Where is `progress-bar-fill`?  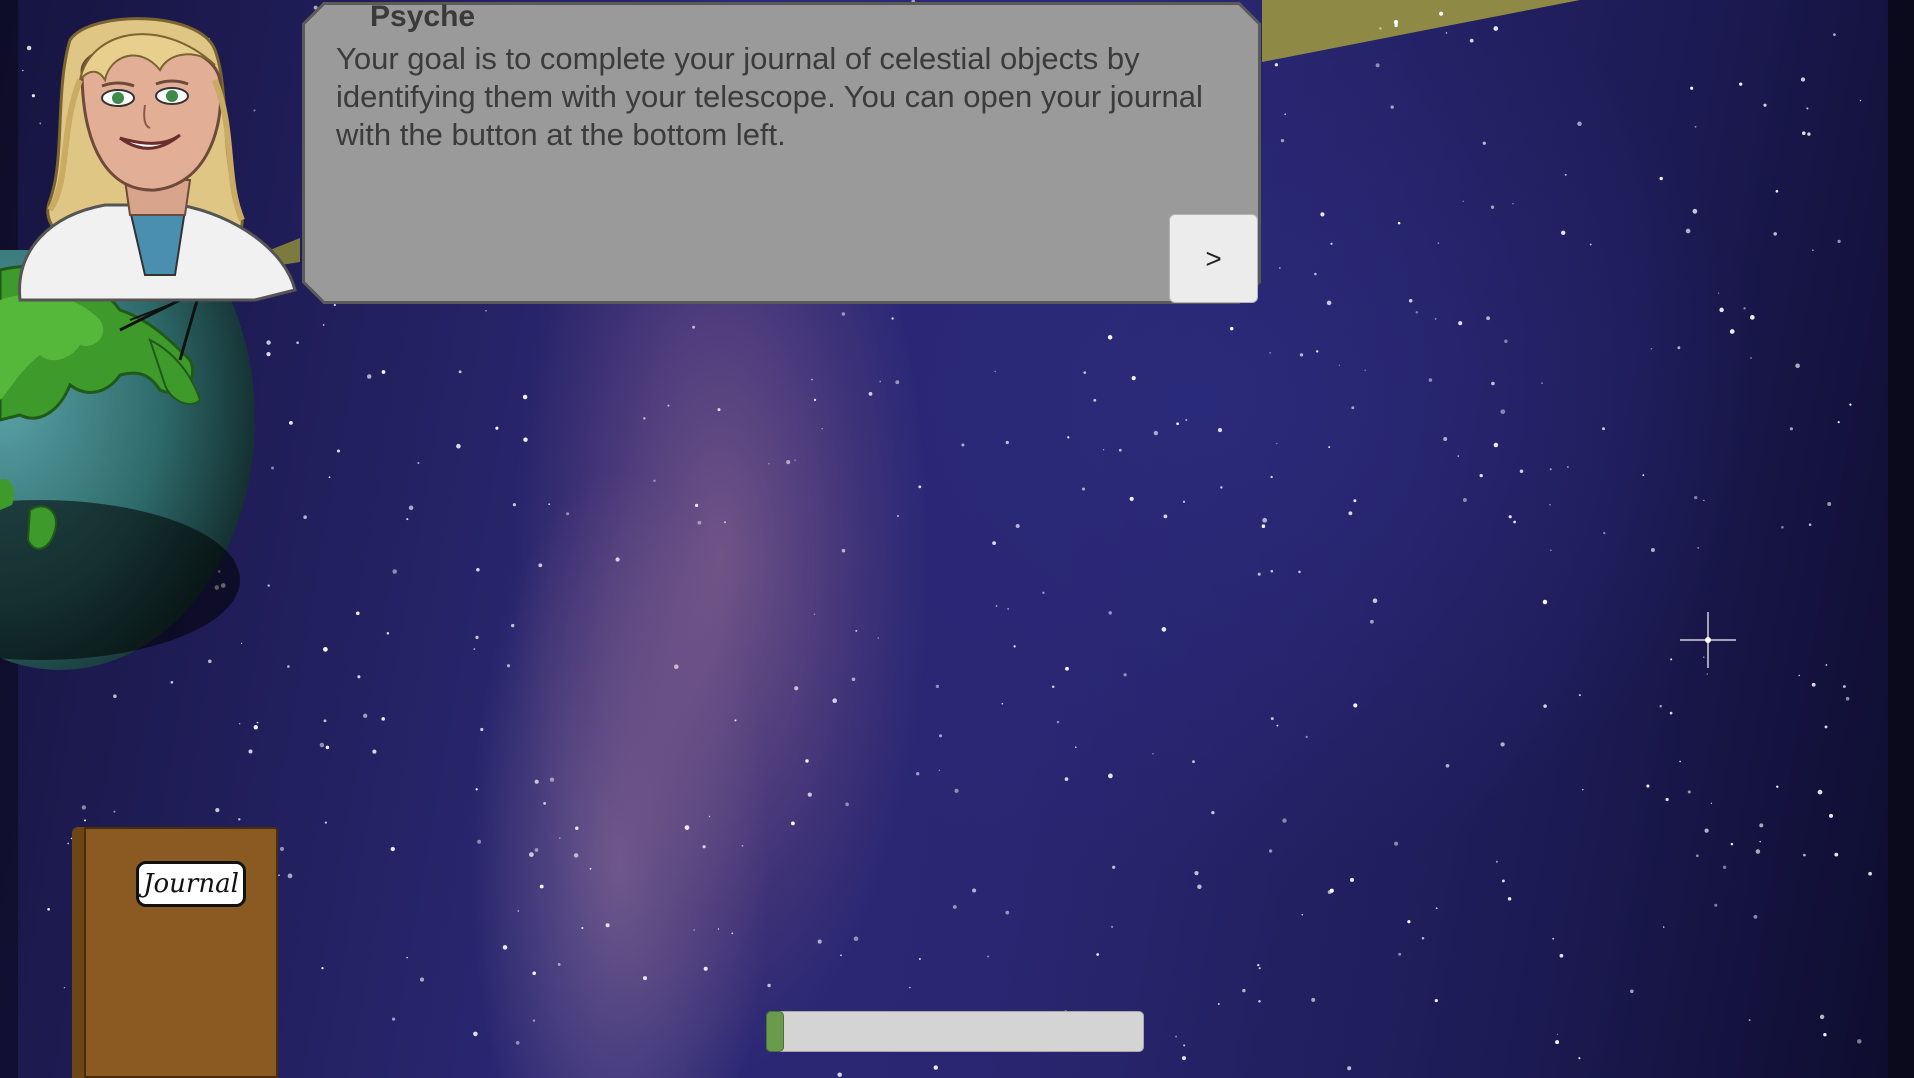
progress-bar-fill is located at coordinates (775, 1031).